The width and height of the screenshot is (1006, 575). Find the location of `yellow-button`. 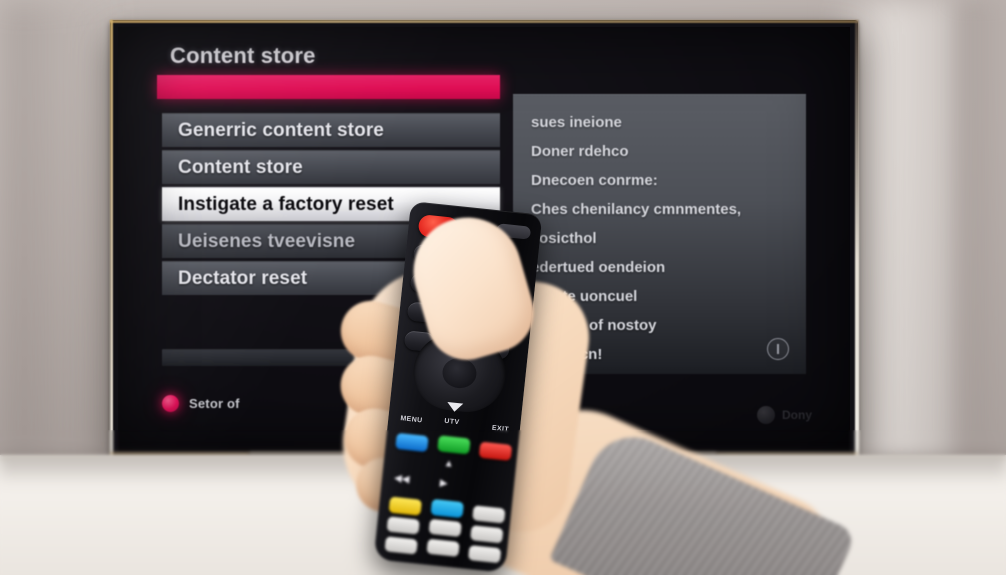

yellow-button is located at coordinates (405, 506).